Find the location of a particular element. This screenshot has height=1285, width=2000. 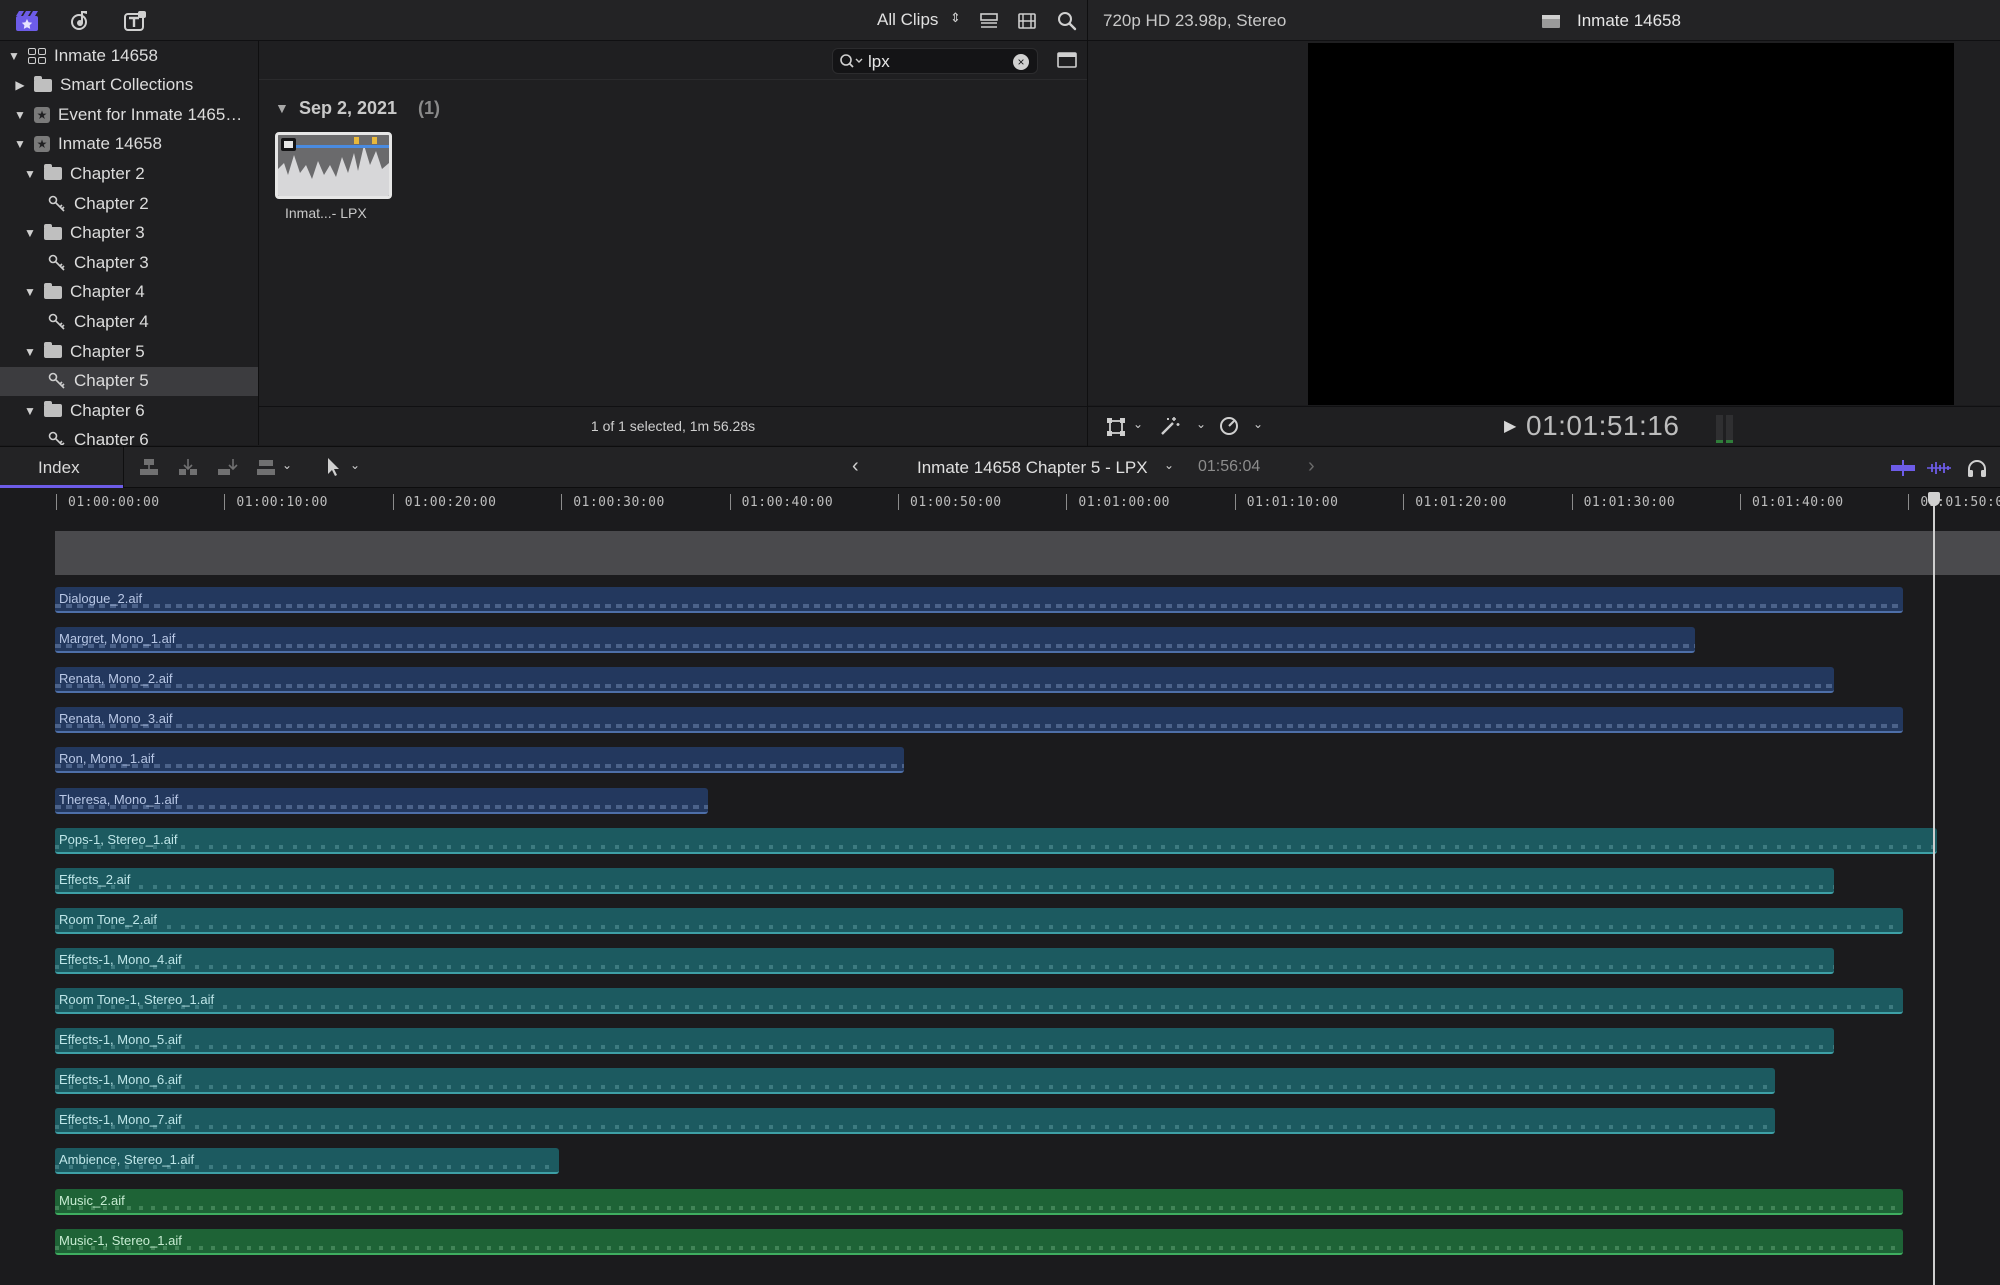

retime-speed-icon is located at coordinates (1229, 426).